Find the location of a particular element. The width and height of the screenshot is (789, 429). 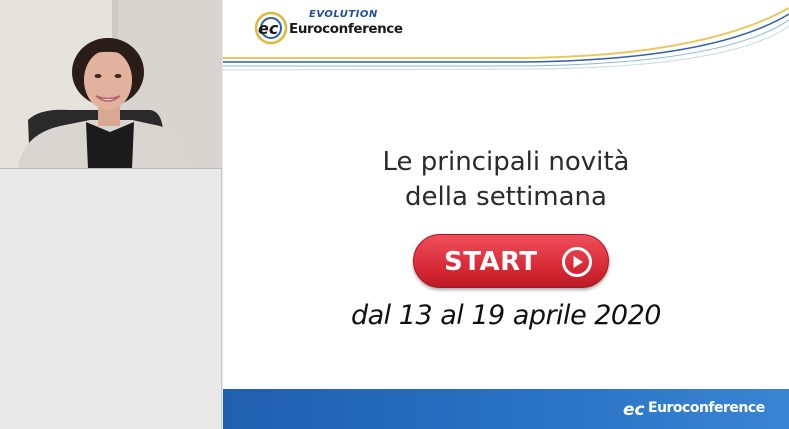

logo-tagline: EVOLUTION is located at coordinates (343, 14).